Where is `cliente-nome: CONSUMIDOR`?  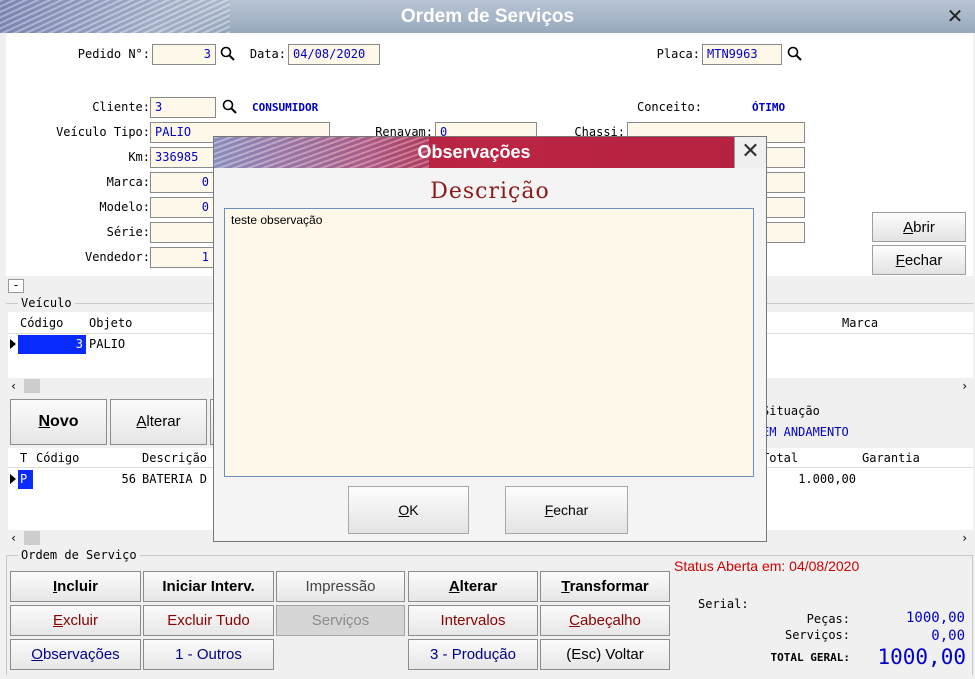 cliente-nome: CONSUMIDOR is located at coordinates (285, 107).